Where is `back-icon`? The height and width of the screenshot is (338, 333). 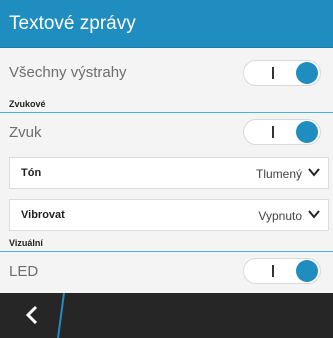
back-icon is located at coordinates (31, 315).